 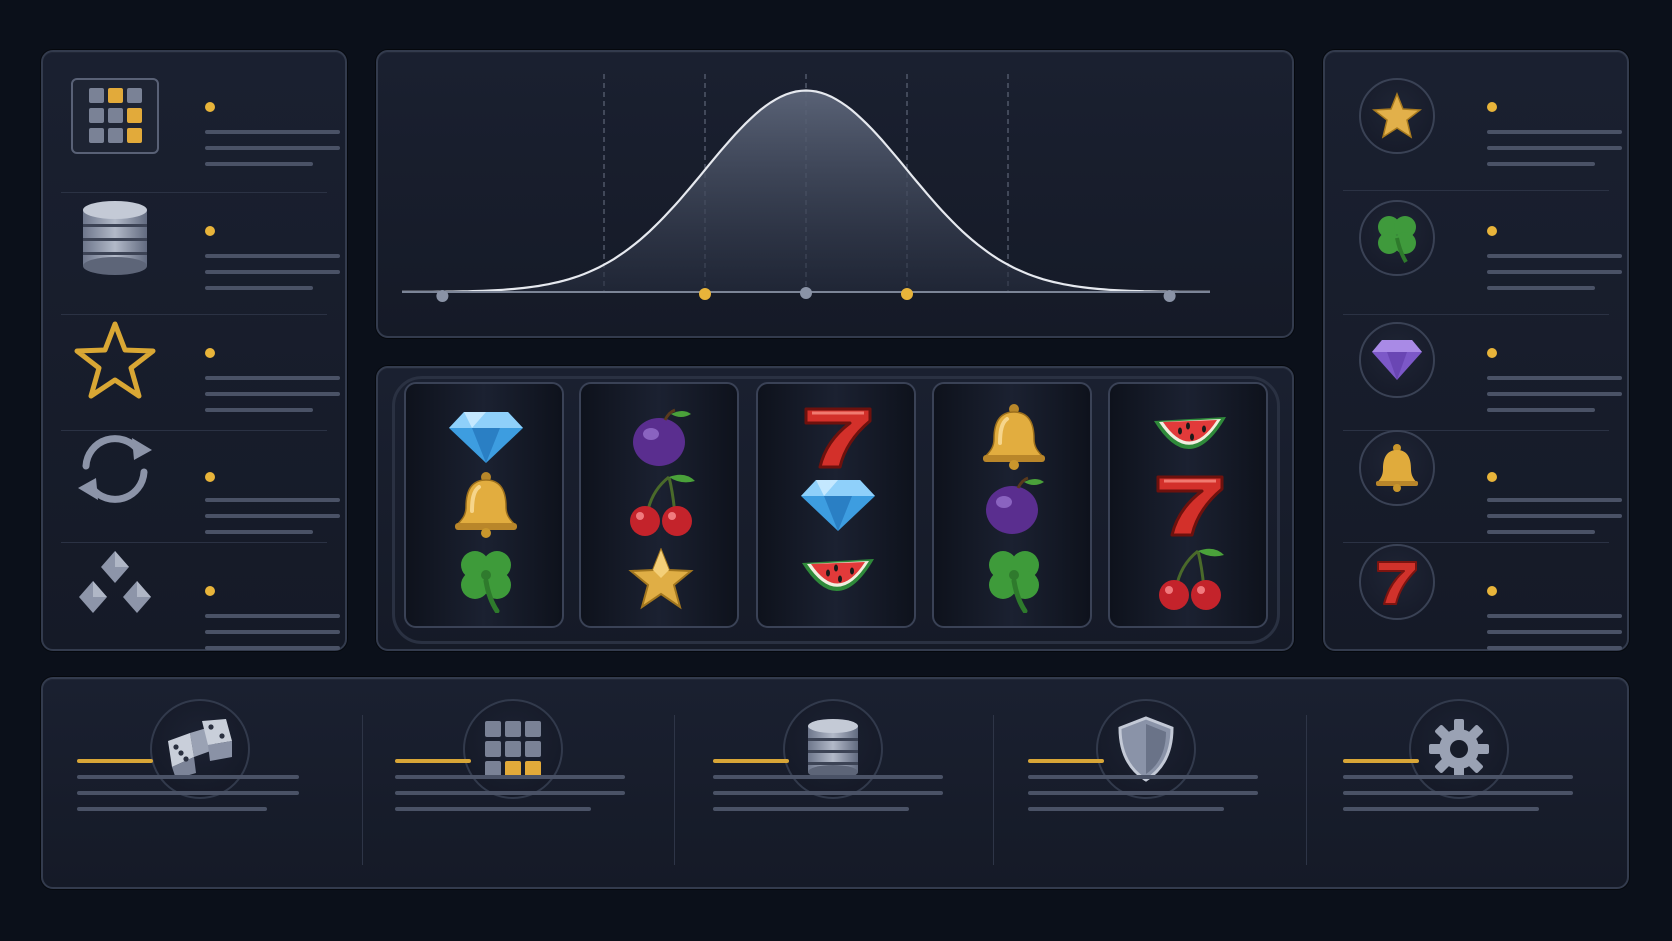 I want to click on left-feature-panel, so click(x=194, y=350).